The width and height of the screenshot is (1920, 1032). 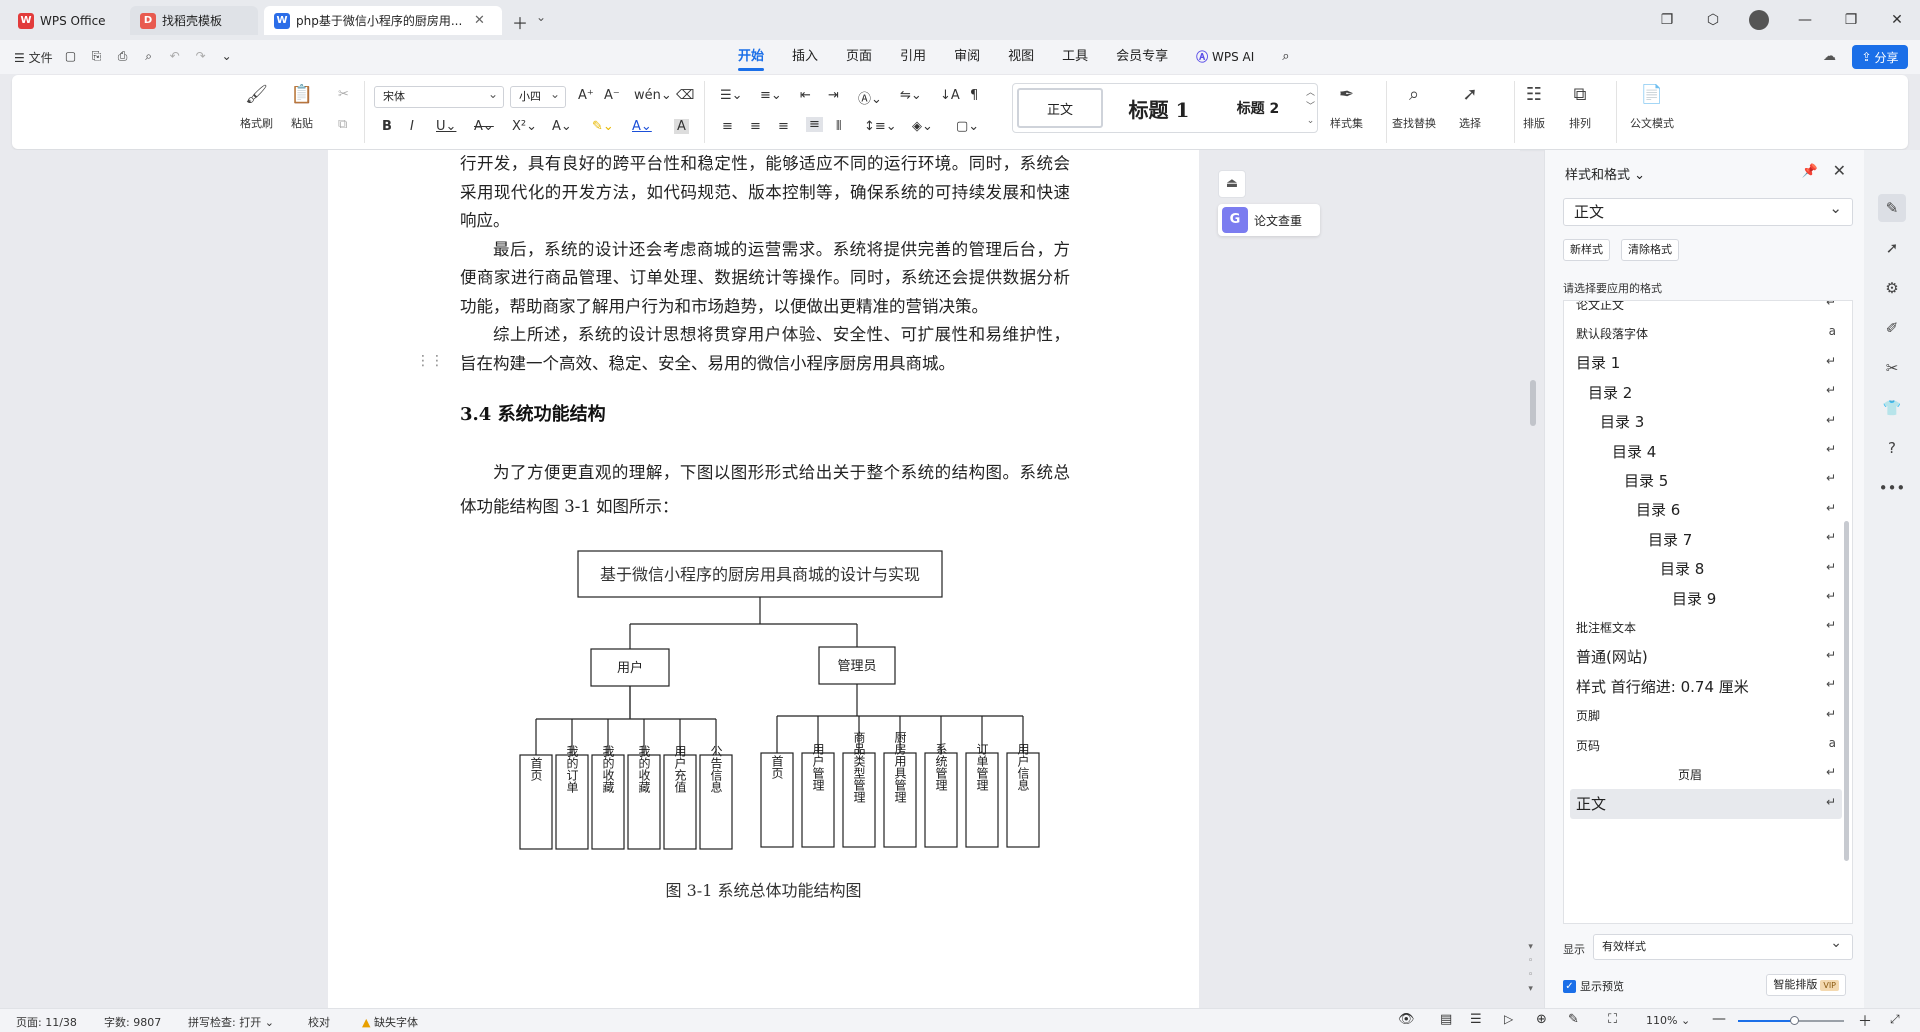 I want to click on font-name-select: 宋体, so click(x=439, y=96).